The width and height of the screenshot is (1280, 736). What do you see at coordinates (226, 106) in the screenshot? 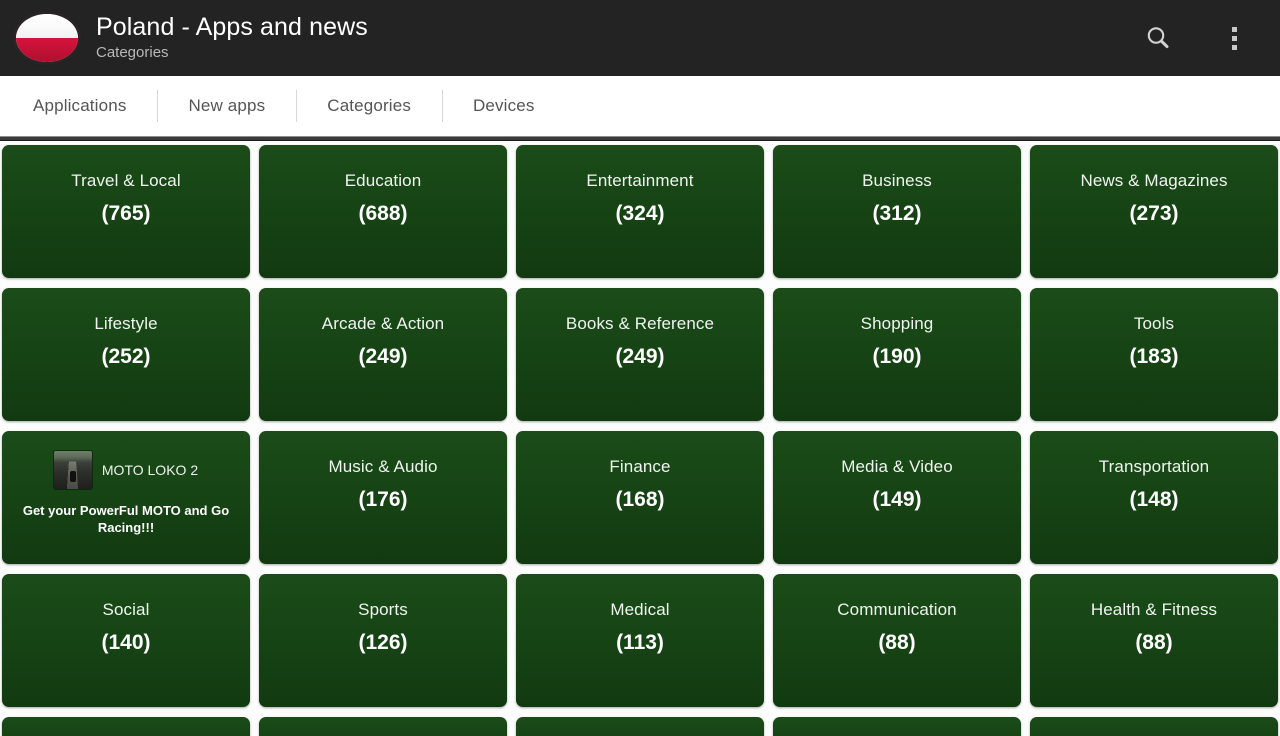
I see `tab-new-apps: New apps` at bounding box center [226, 106].